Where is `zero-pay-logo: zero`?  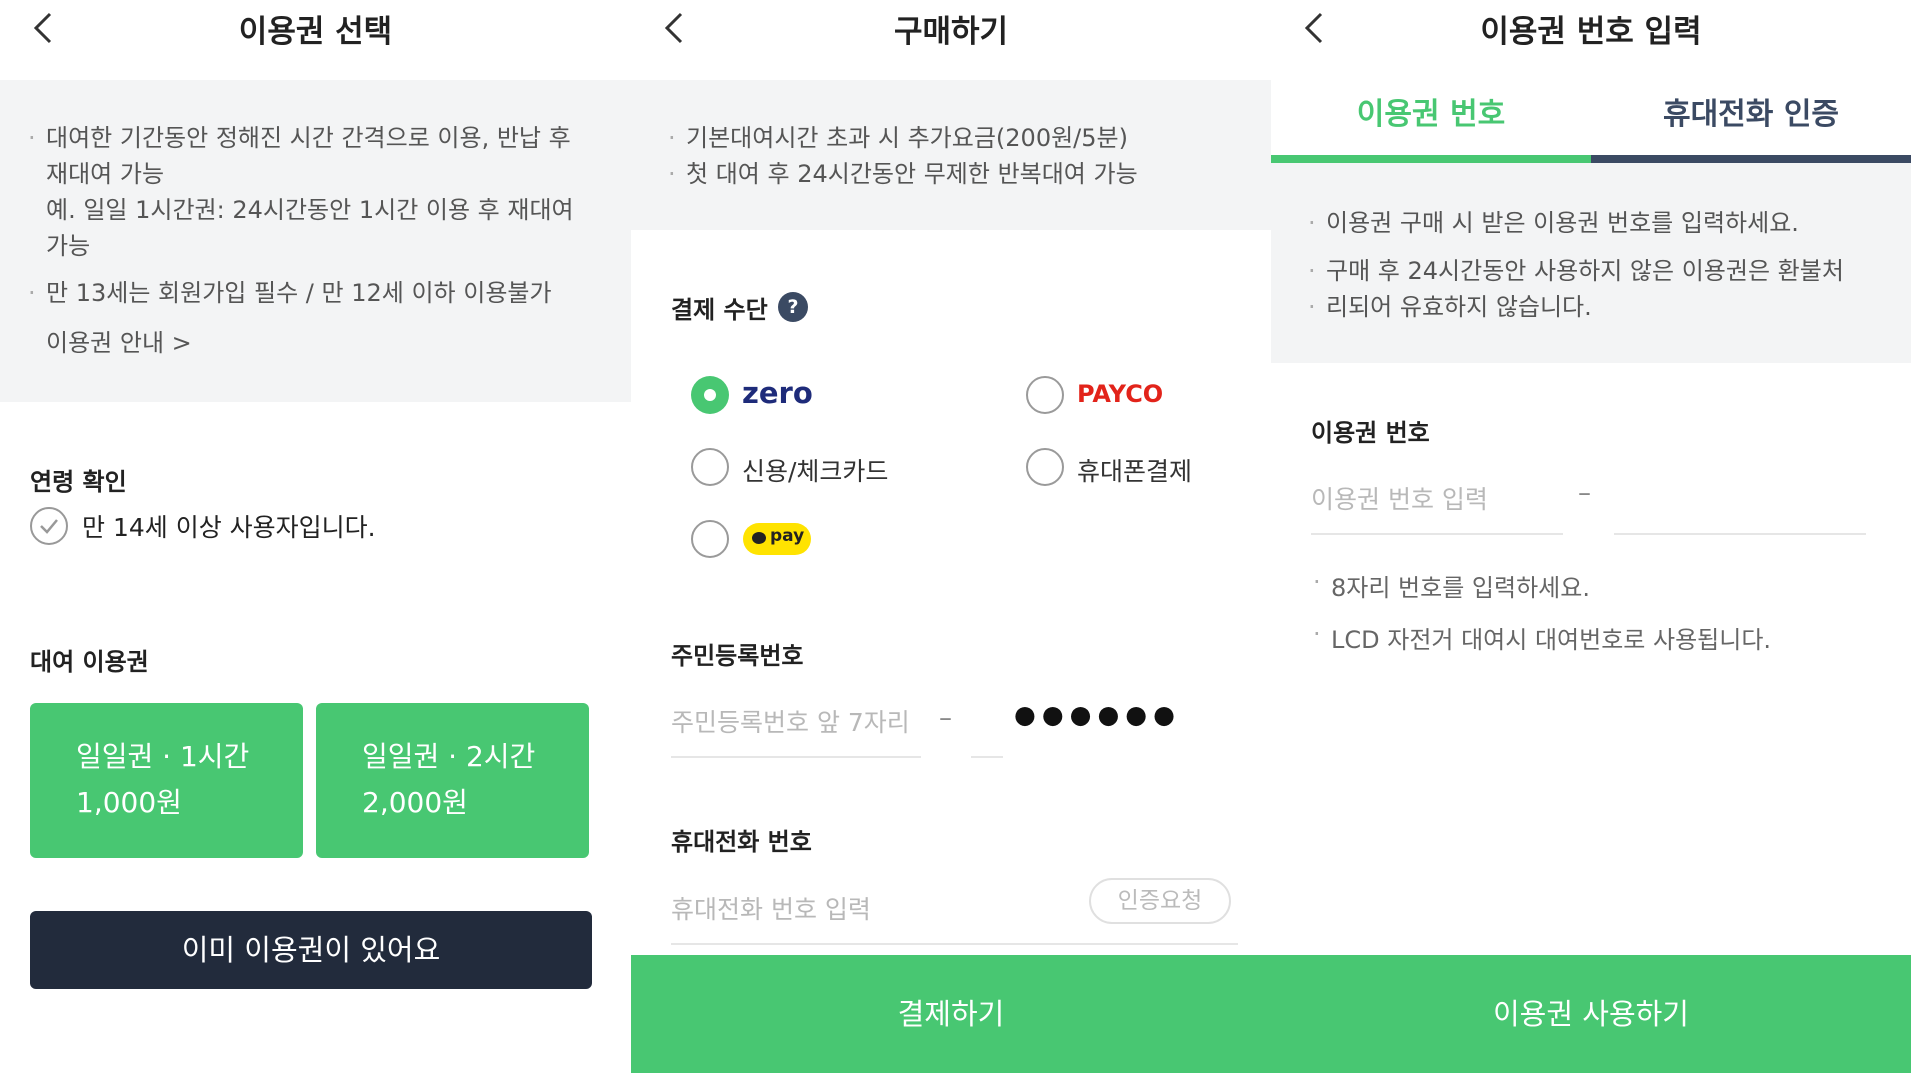 zero-pay-logo: zero is located at coordinates (777, 393).